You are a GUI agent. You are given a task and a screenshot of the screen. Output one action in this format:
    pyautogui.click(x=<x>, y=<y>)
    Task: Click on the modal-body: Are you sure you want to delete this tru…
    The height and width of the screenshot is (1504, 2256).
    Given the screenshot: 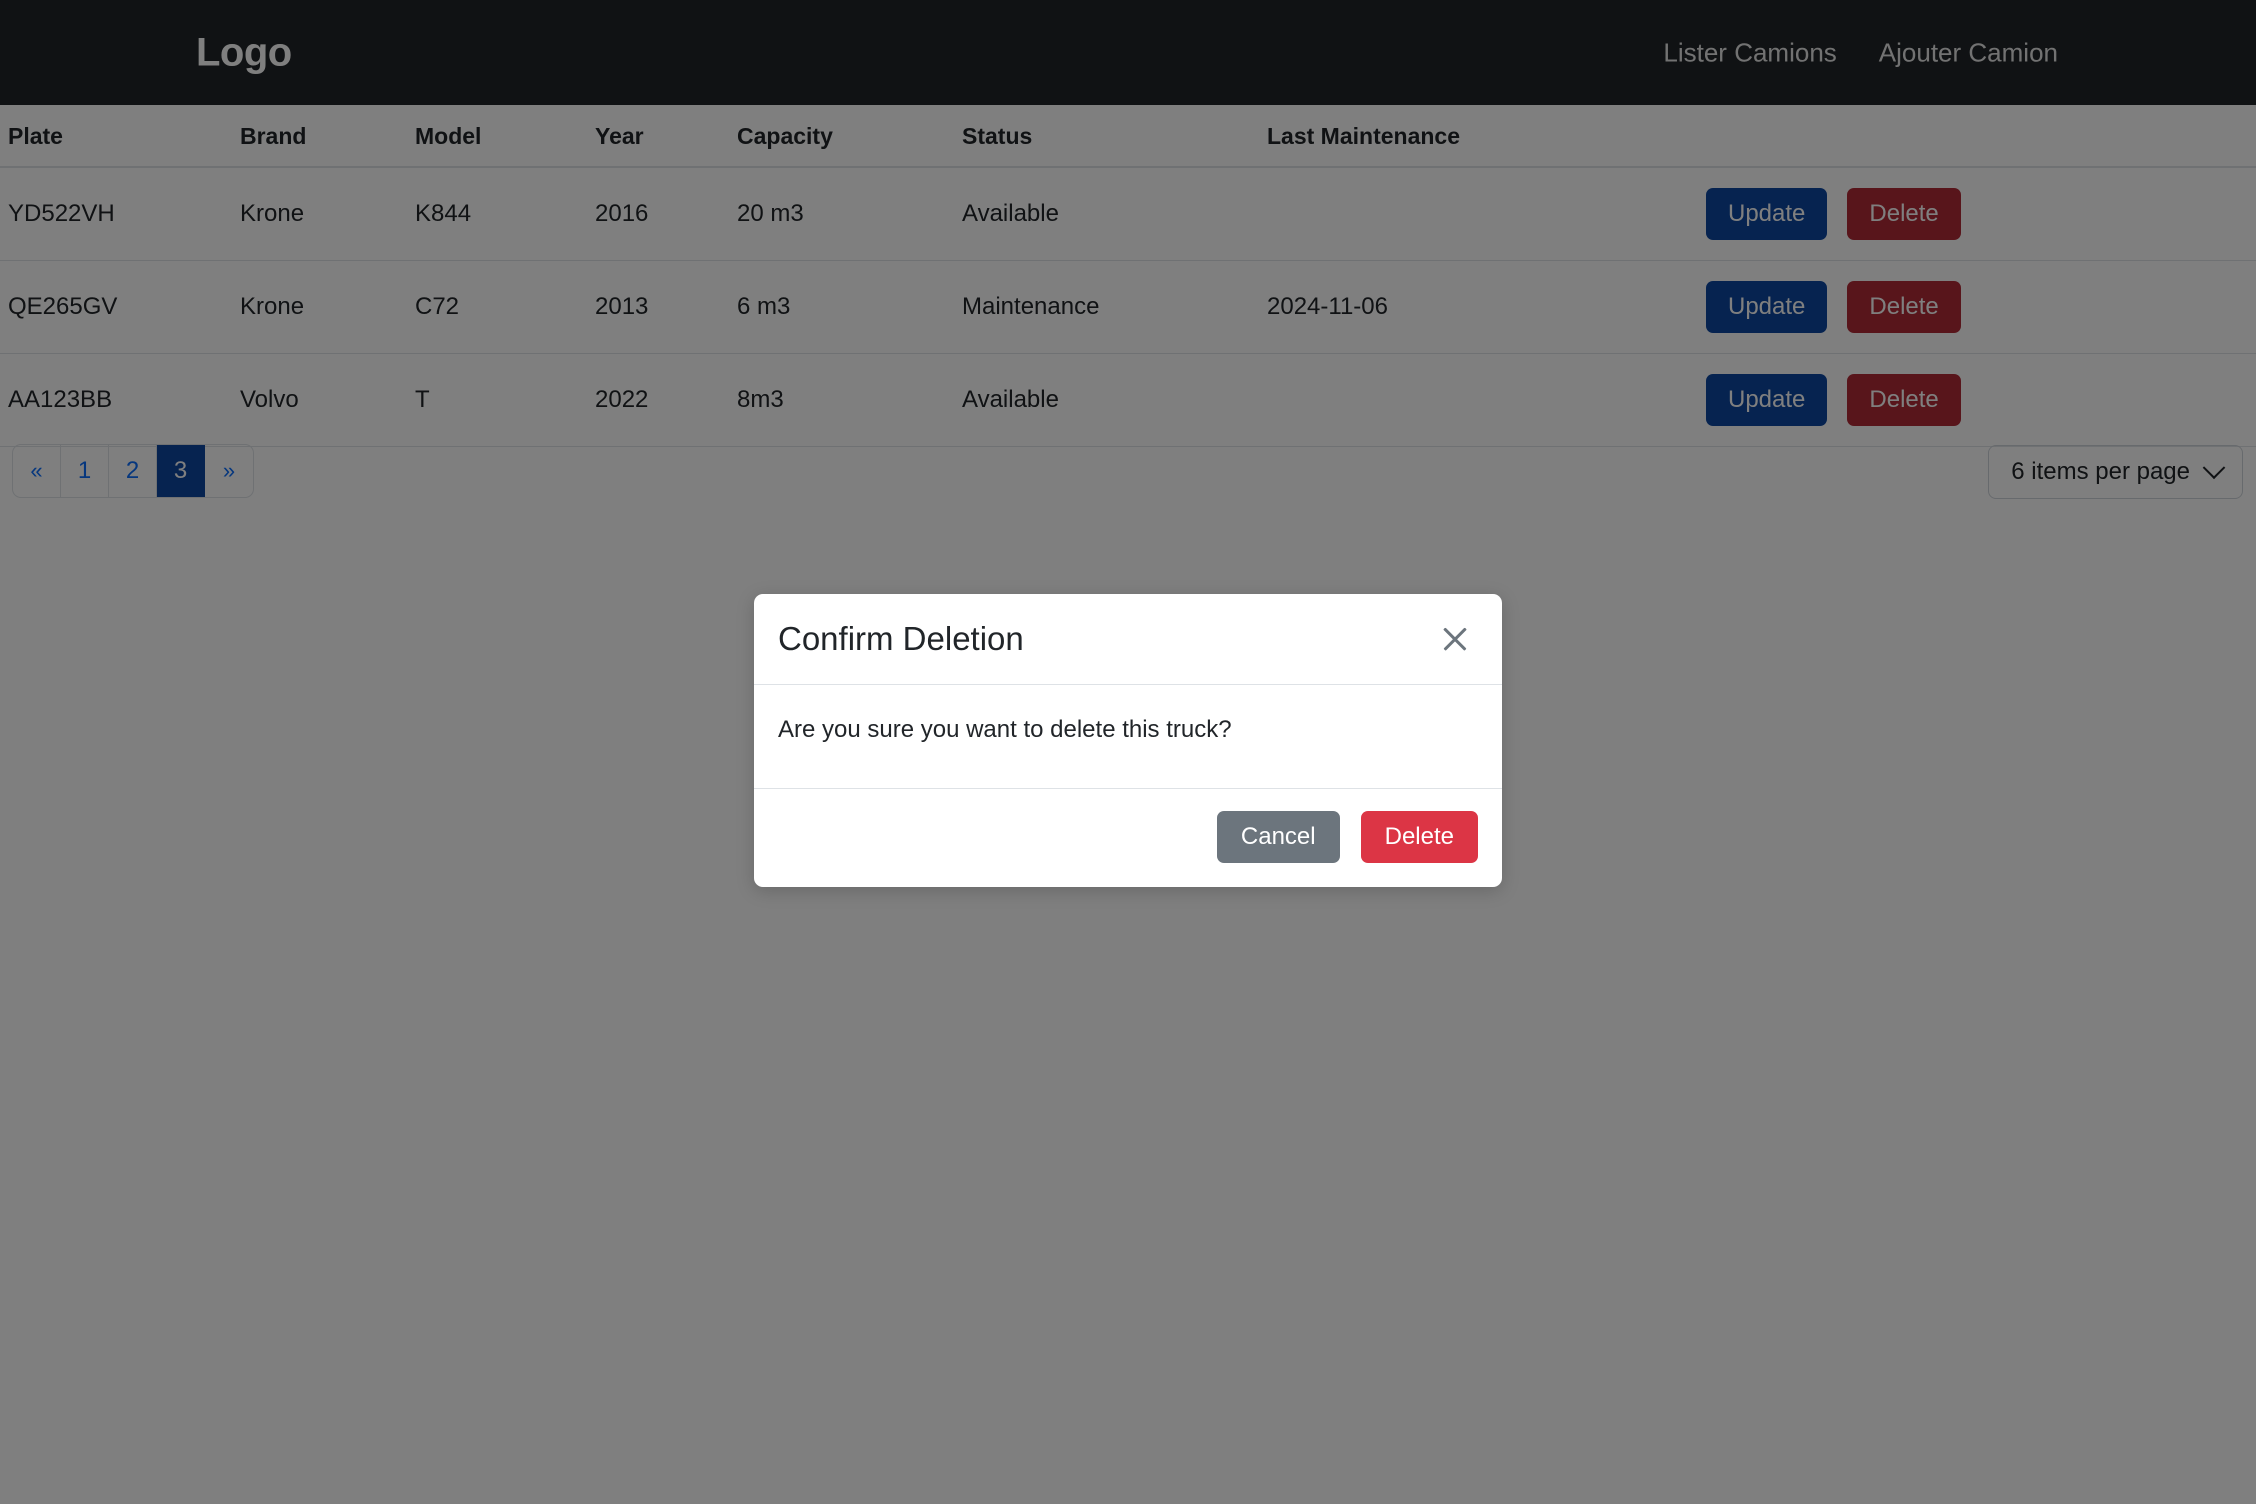 What is the action you would take?
    pyautogui.click(x=1128, y=737)
    